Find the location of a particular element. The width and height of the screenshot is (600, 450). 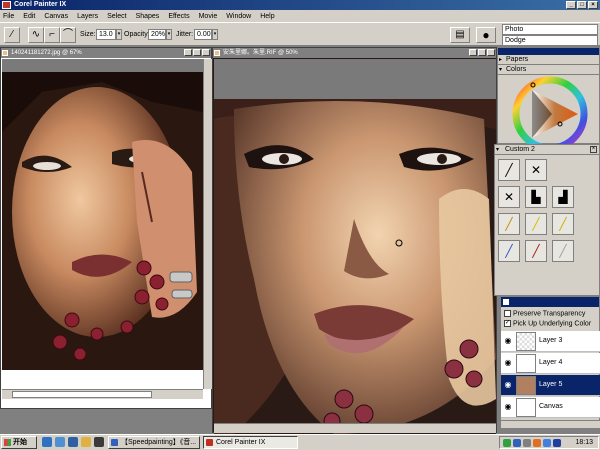

desktop-icon is located at coordinates (73, 442).